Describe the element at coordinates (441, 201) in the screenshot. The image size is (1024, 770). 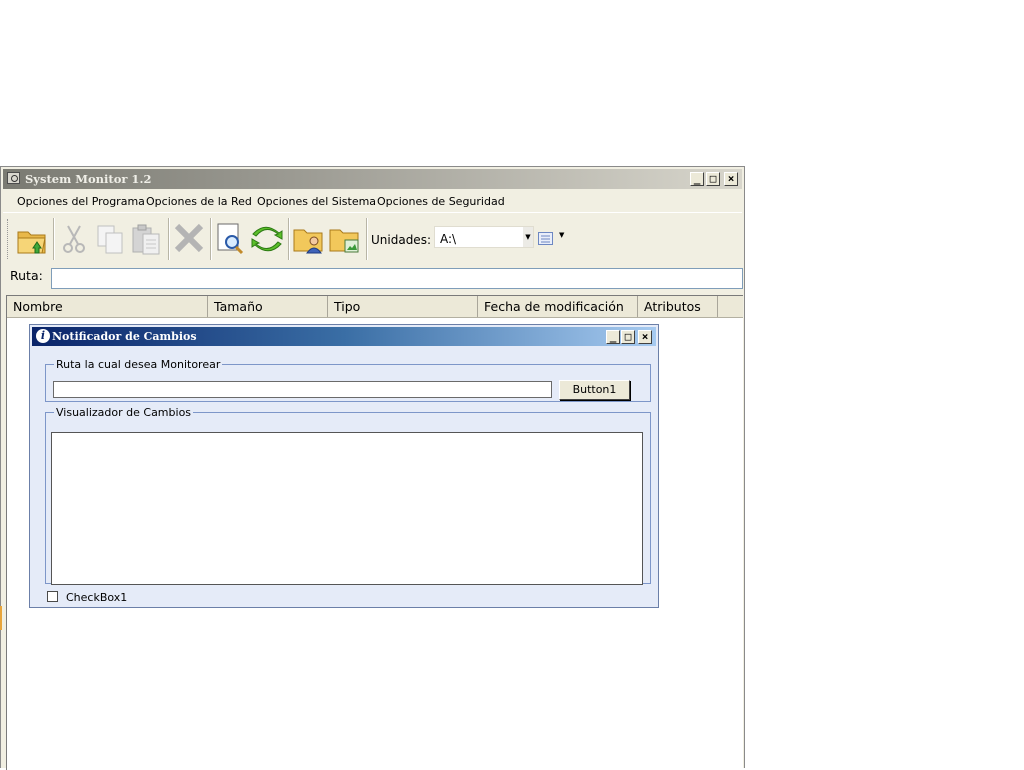
I see `menu-opciones-seguridad: Opciones de Seguridad` at that location.